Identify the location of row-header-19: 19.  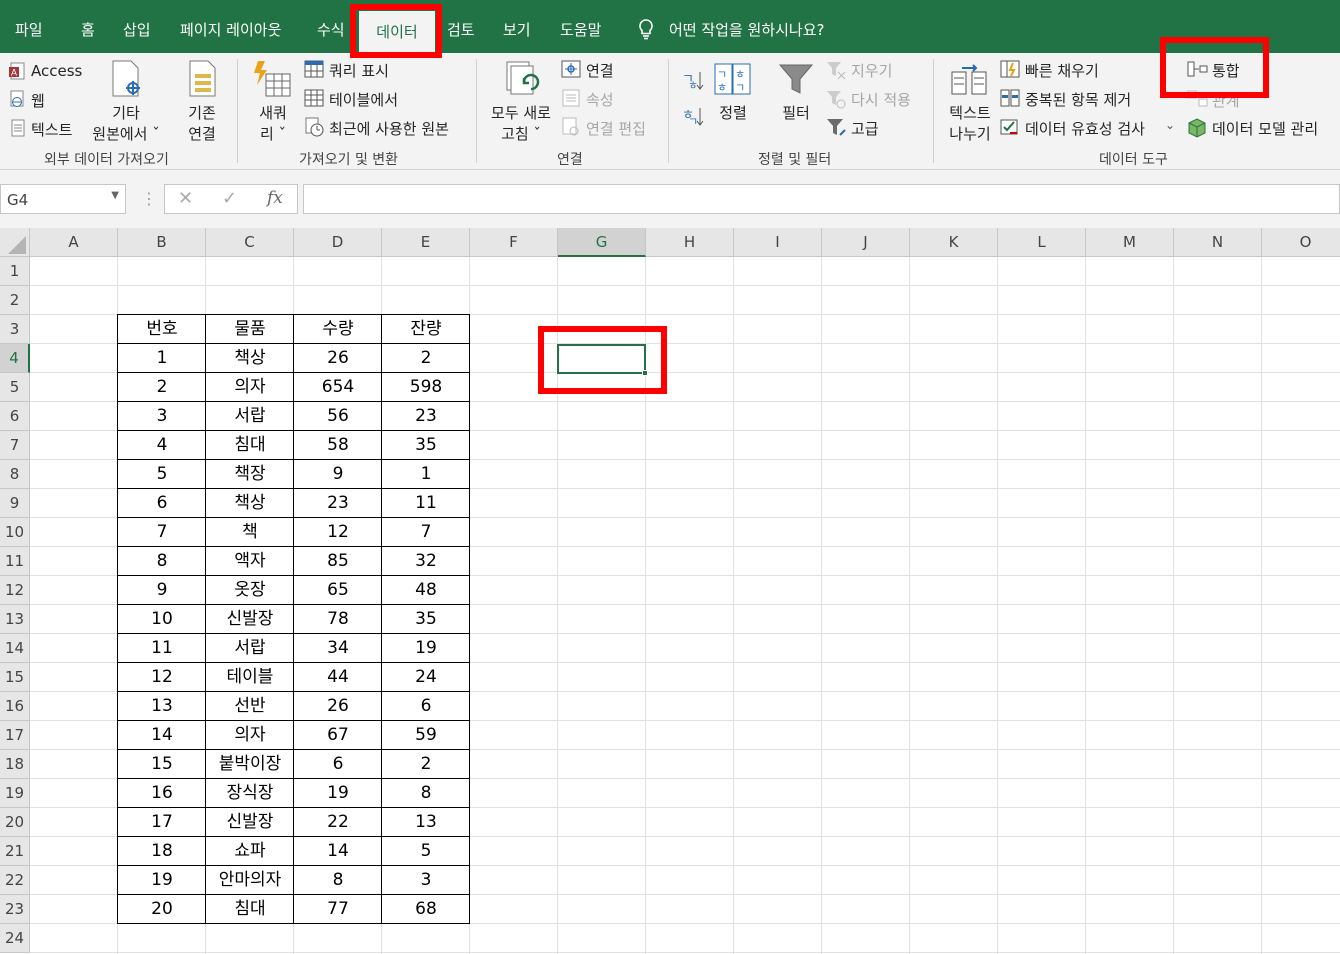
(15, 793).